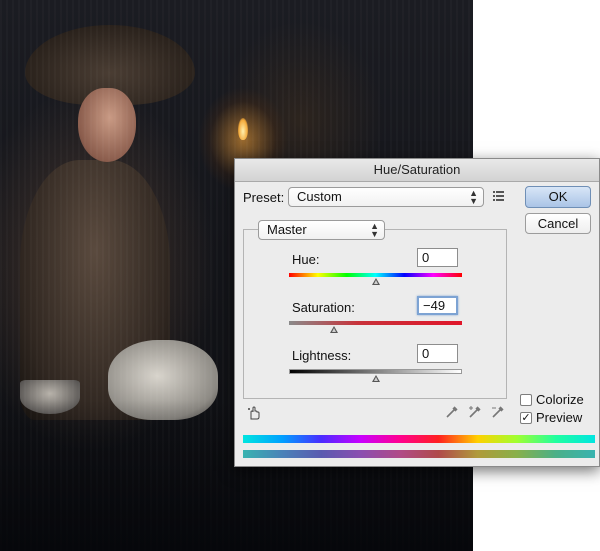 Image resolution: width=600 pixels, height=551 pixels. I want to click on eyedropper-plus-icon, so click(475, 413).